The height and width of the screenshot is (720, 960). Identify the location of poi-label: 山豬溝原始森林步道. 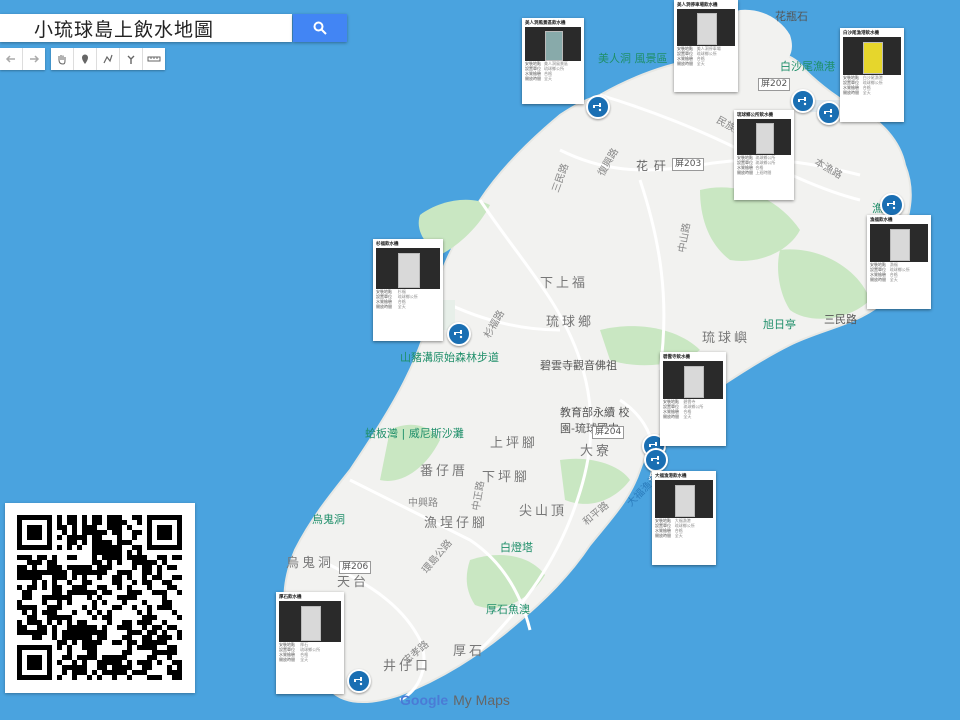
(449, 357).